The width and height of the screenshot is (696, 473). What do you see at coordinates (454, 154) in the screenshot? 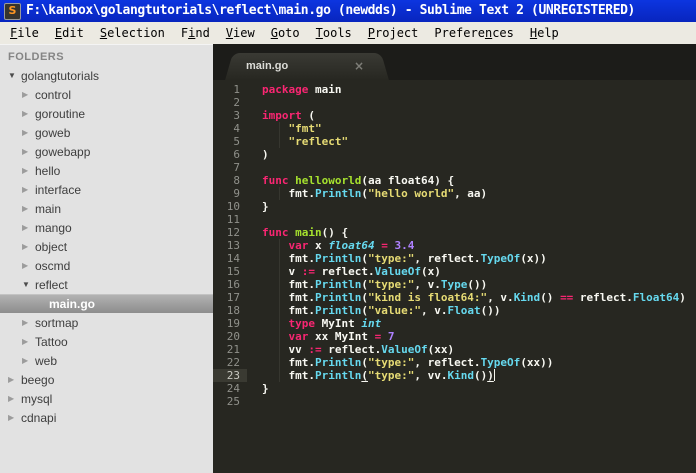
I see `code-line-6: 6)` at bounding box center [454, 154].